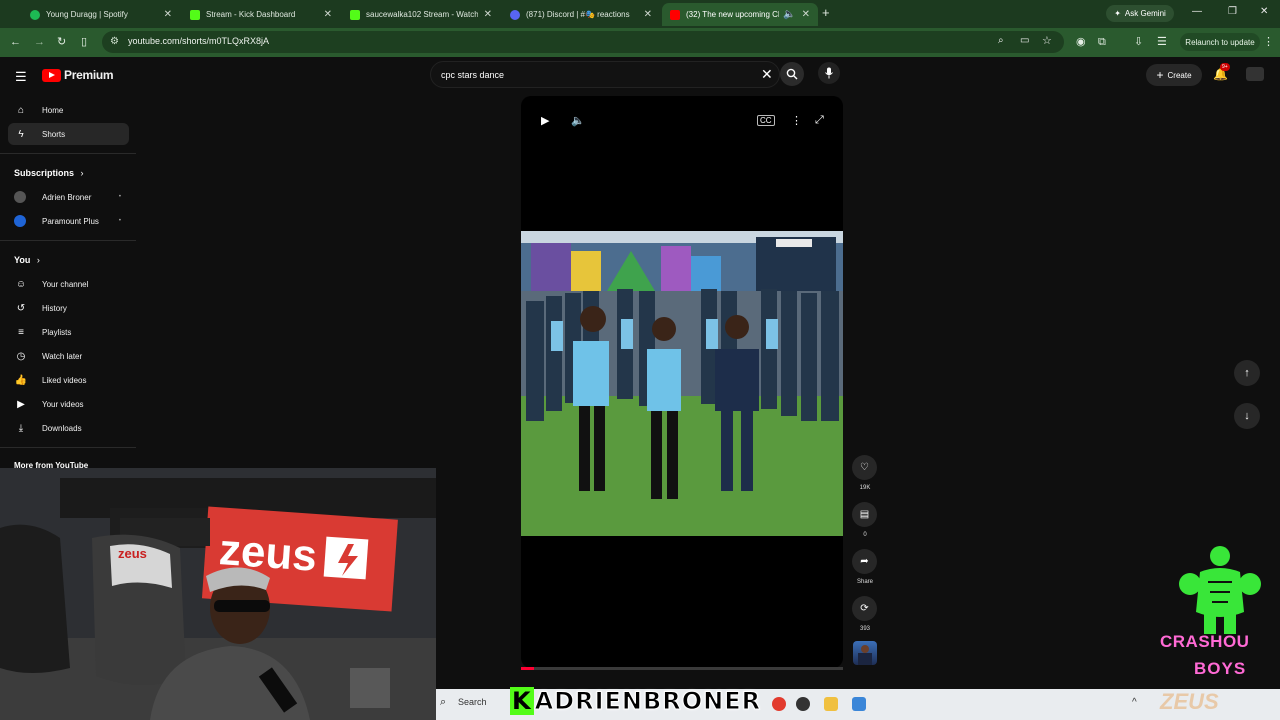  I want to click on subscriptions-heading-label: Subscriptions, so click(44, 173).